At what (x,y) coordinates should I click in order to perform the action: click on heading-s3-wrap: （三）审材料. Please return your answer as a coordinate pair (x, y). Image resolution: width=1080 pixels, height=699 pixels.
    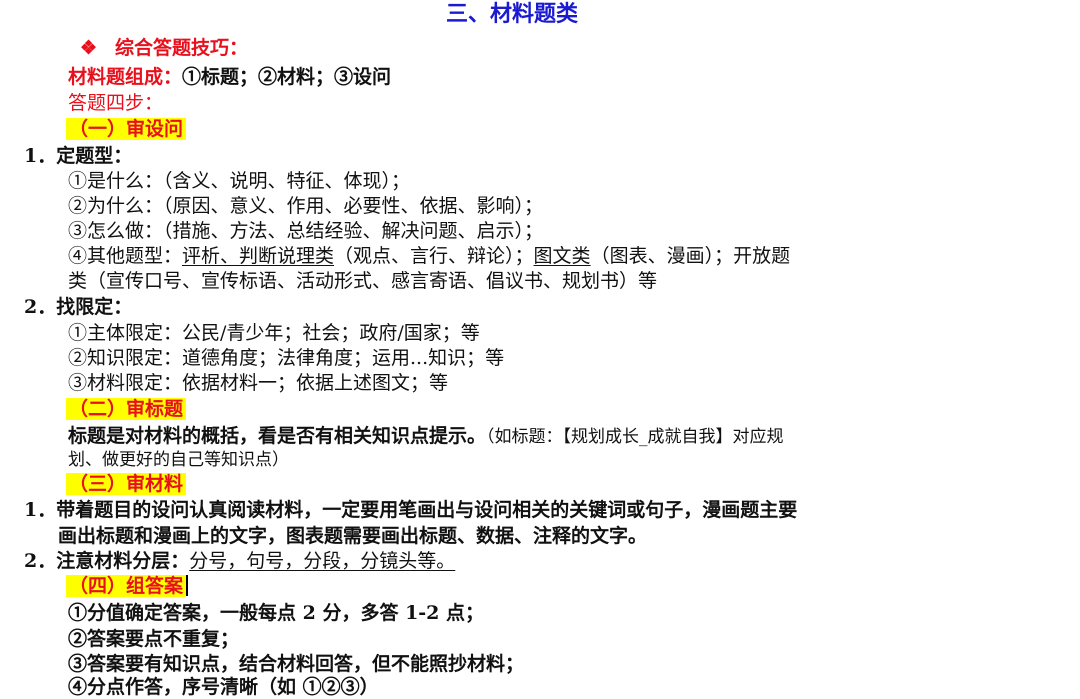
    Looking at the image, I should click on (126, 484).